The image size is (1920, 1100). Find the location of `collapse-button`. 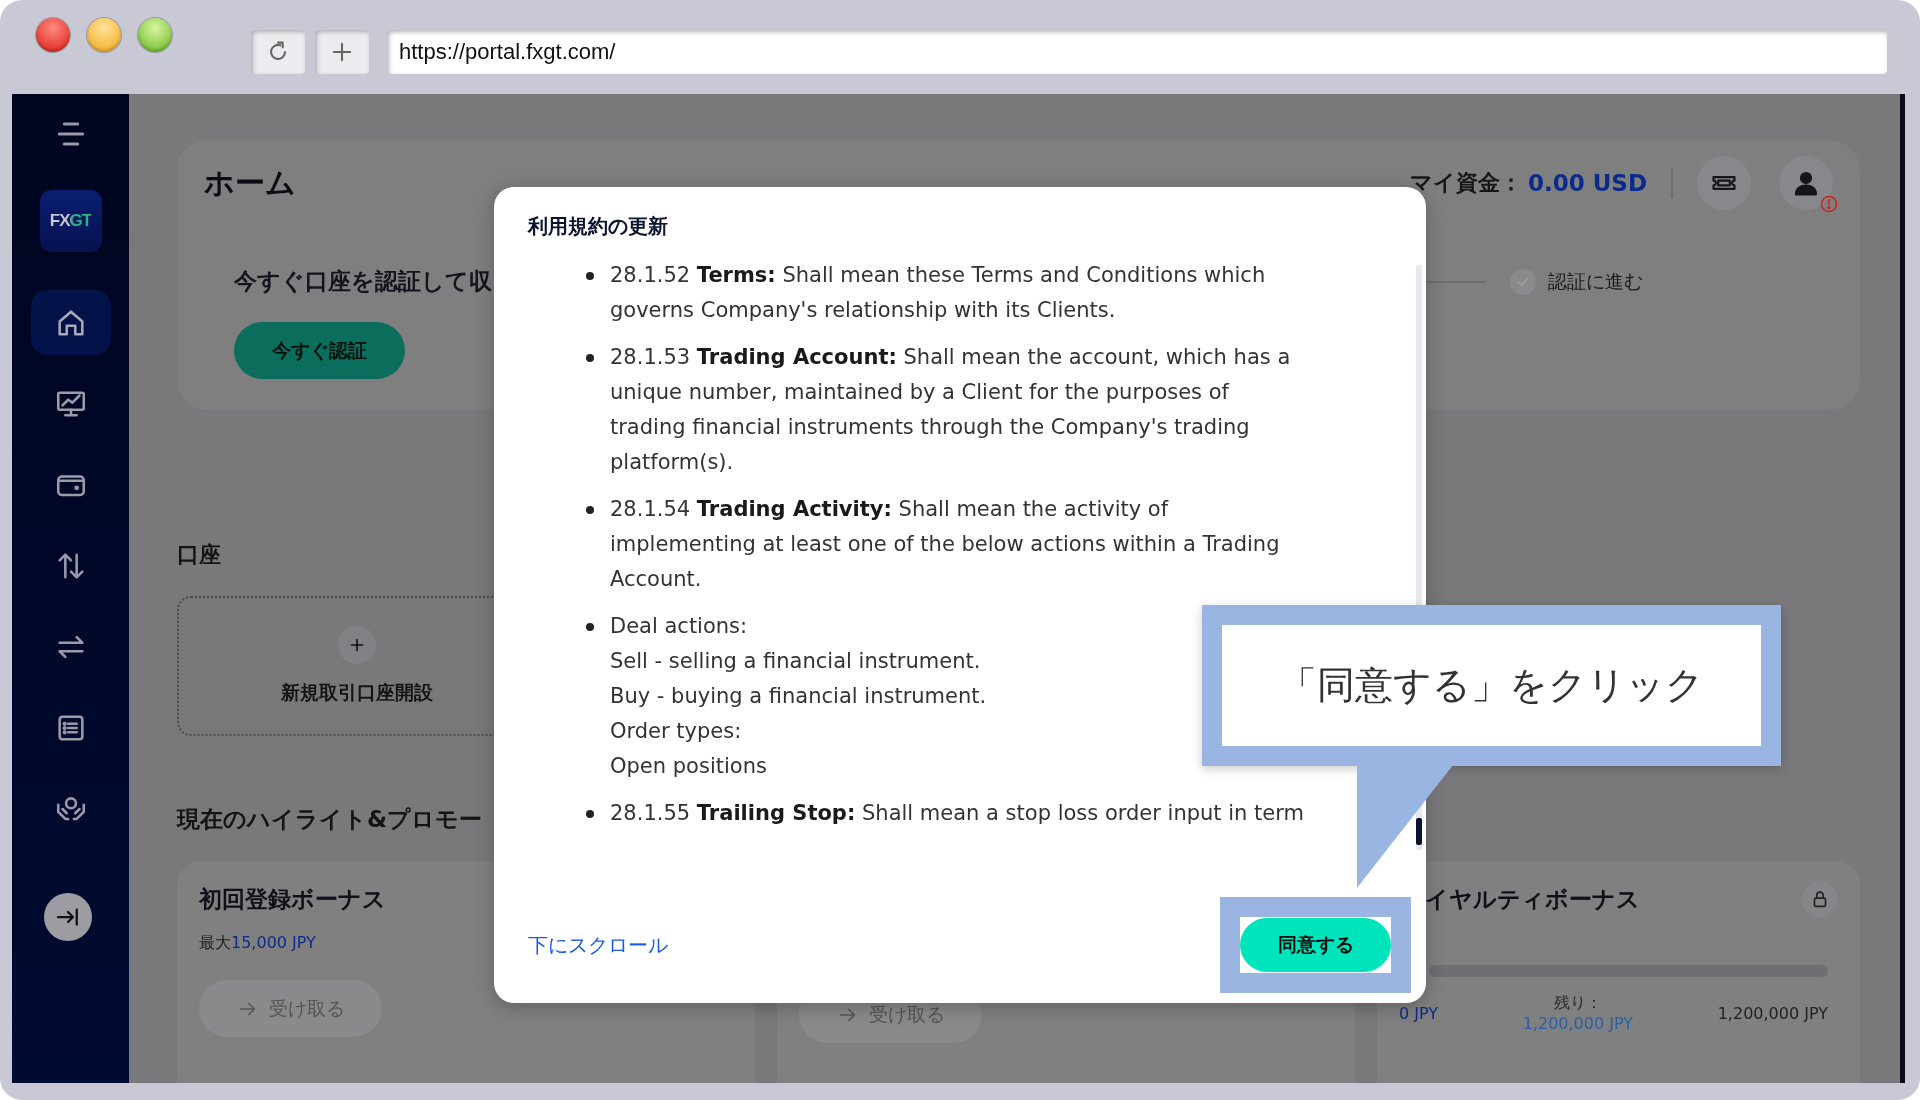

collapse-button is located at coordinates (67, 917).